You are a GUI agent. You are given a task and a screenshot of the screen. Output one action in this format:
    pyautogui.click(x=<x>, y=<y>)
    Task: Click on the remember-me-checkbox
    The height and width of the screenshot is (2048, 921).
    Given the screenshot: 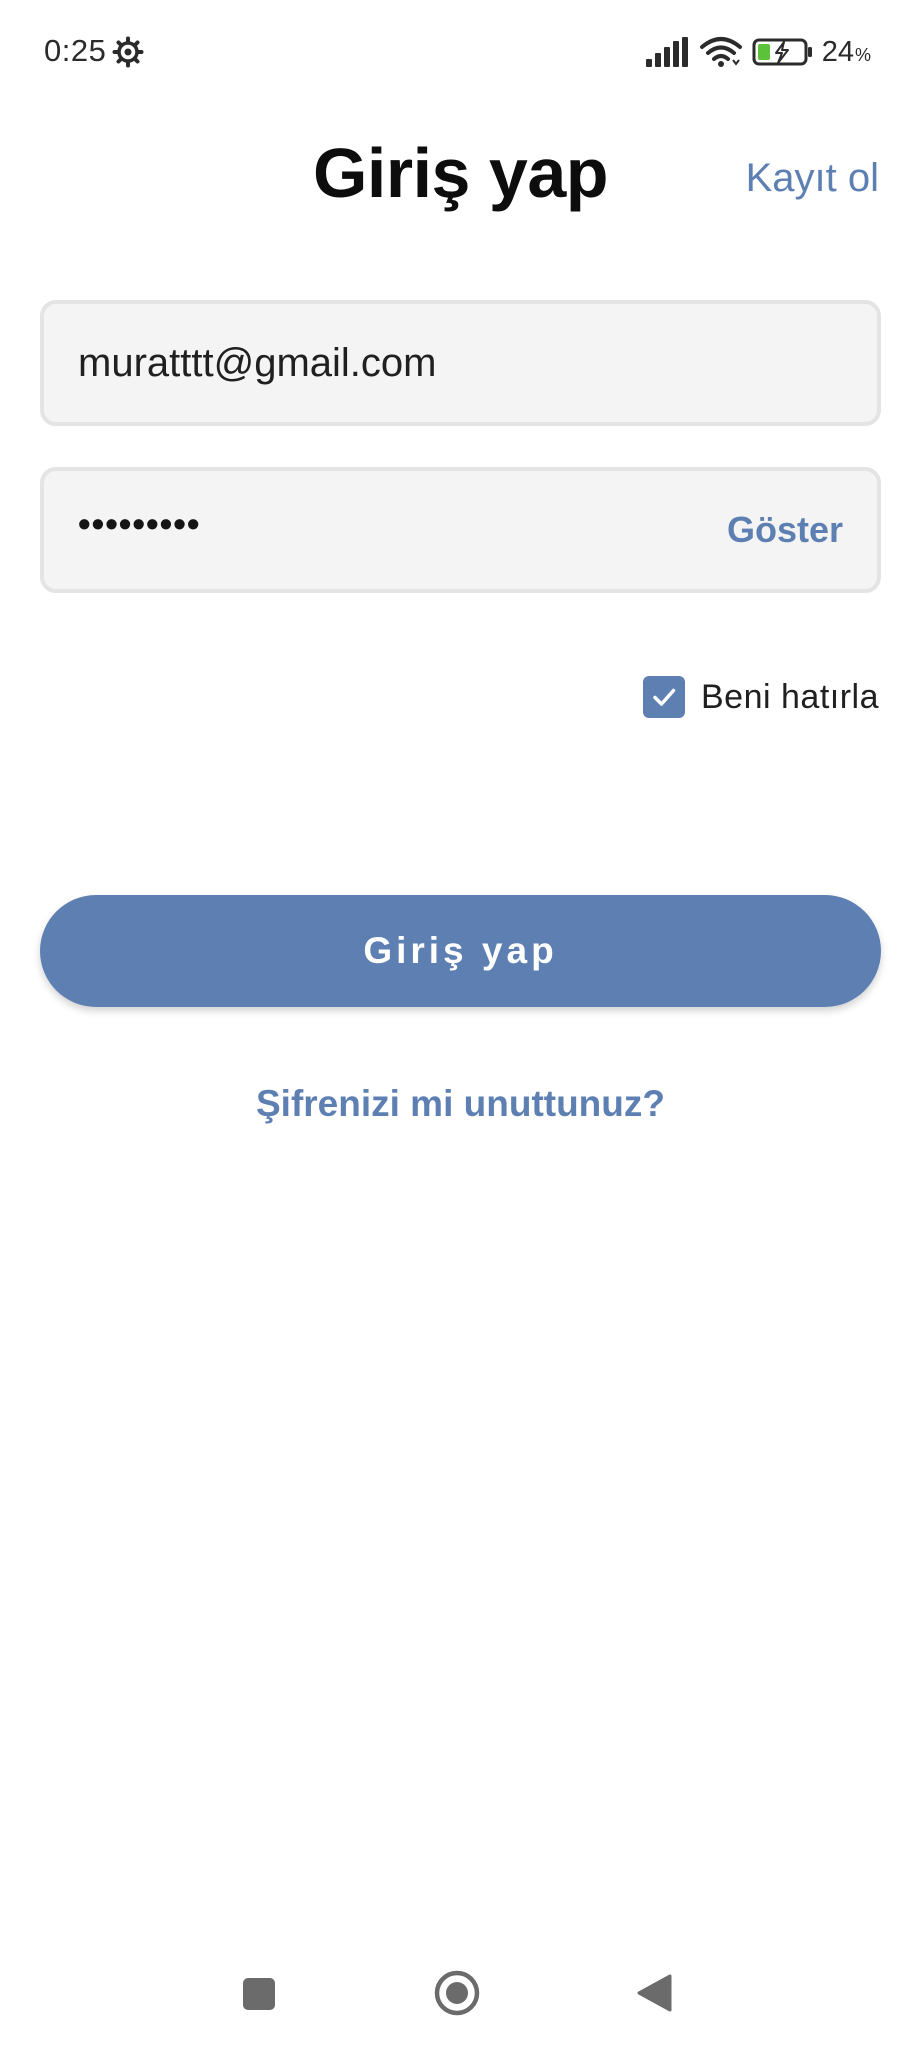 What is the action you would take?
    pyautogui.click(x=664, y=697)
    